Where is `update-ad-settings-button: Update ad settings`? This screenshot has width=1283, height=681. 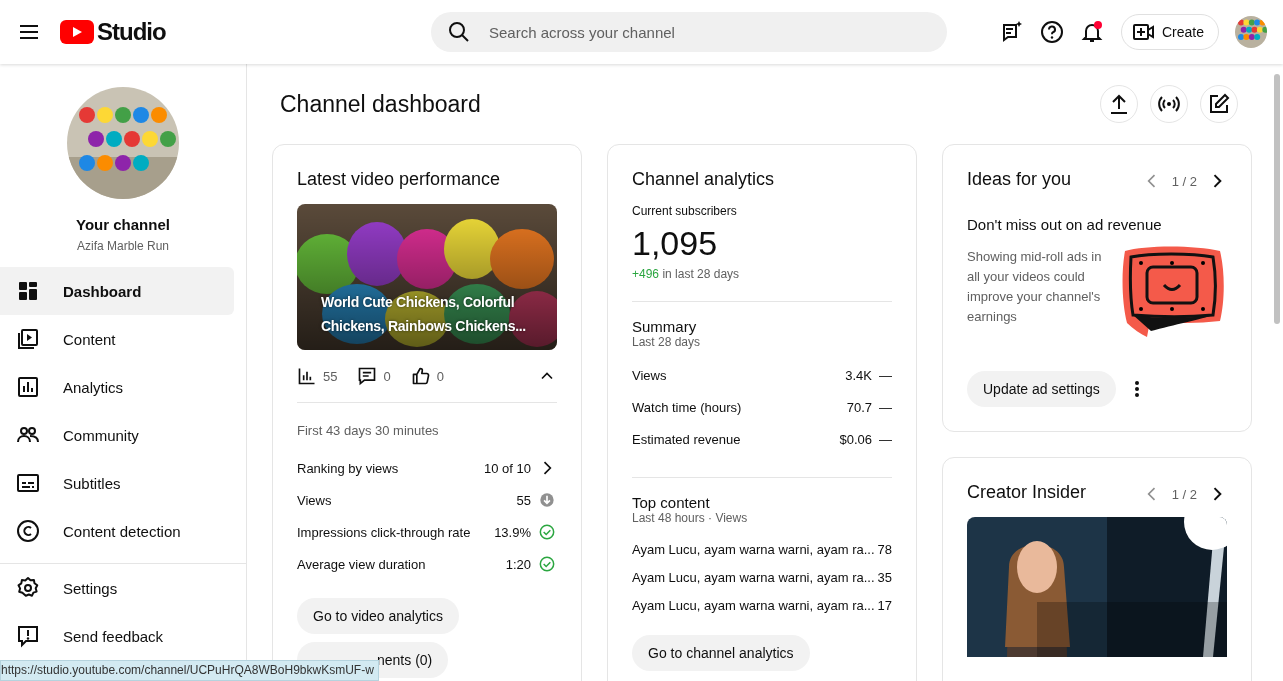 update-ad-settings-button: Update ad settings is located at coordinates (1041, 389).